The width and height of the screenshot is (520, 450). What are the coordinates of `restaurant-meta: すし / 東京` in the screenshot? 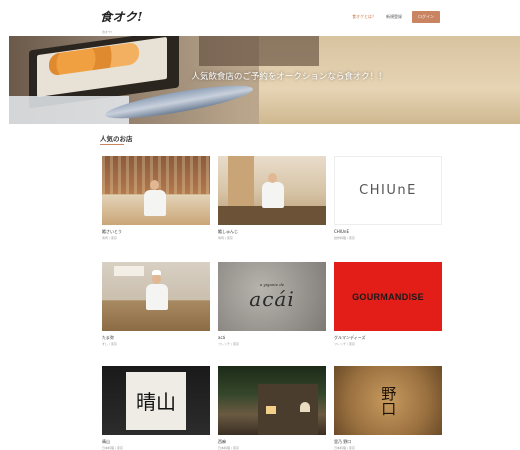 It's located at (109, 344).